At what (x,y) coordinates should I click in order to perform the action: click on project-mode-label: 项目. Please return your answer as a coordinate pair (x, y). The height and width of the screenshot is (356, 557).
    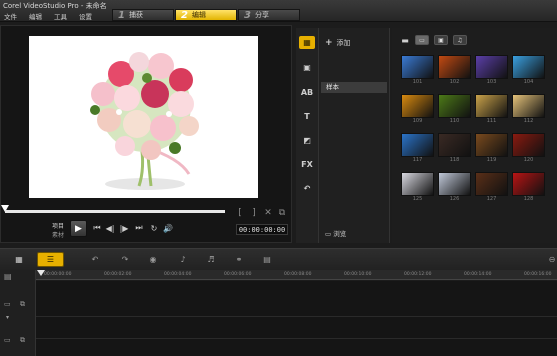
    Looking at the image, I should click on (58, 225).